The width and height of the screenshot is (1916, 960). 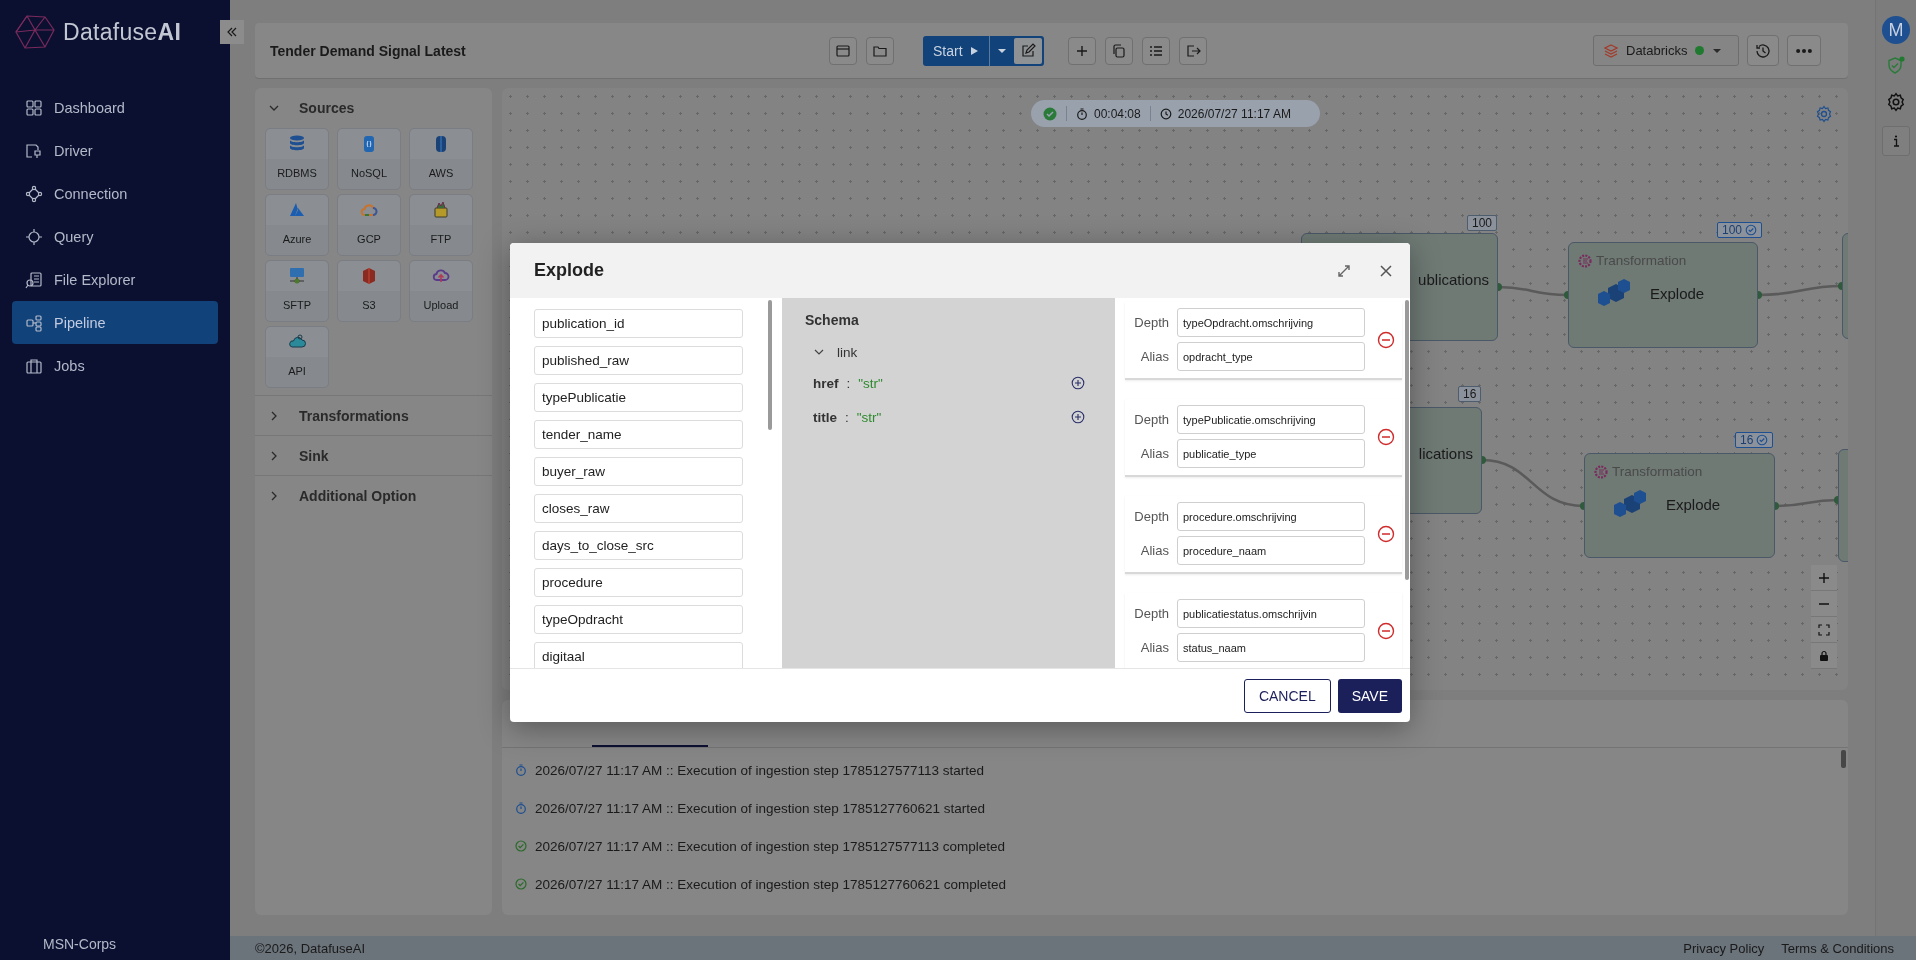 I want to click on edit-button, so click(x=1027, y=50).